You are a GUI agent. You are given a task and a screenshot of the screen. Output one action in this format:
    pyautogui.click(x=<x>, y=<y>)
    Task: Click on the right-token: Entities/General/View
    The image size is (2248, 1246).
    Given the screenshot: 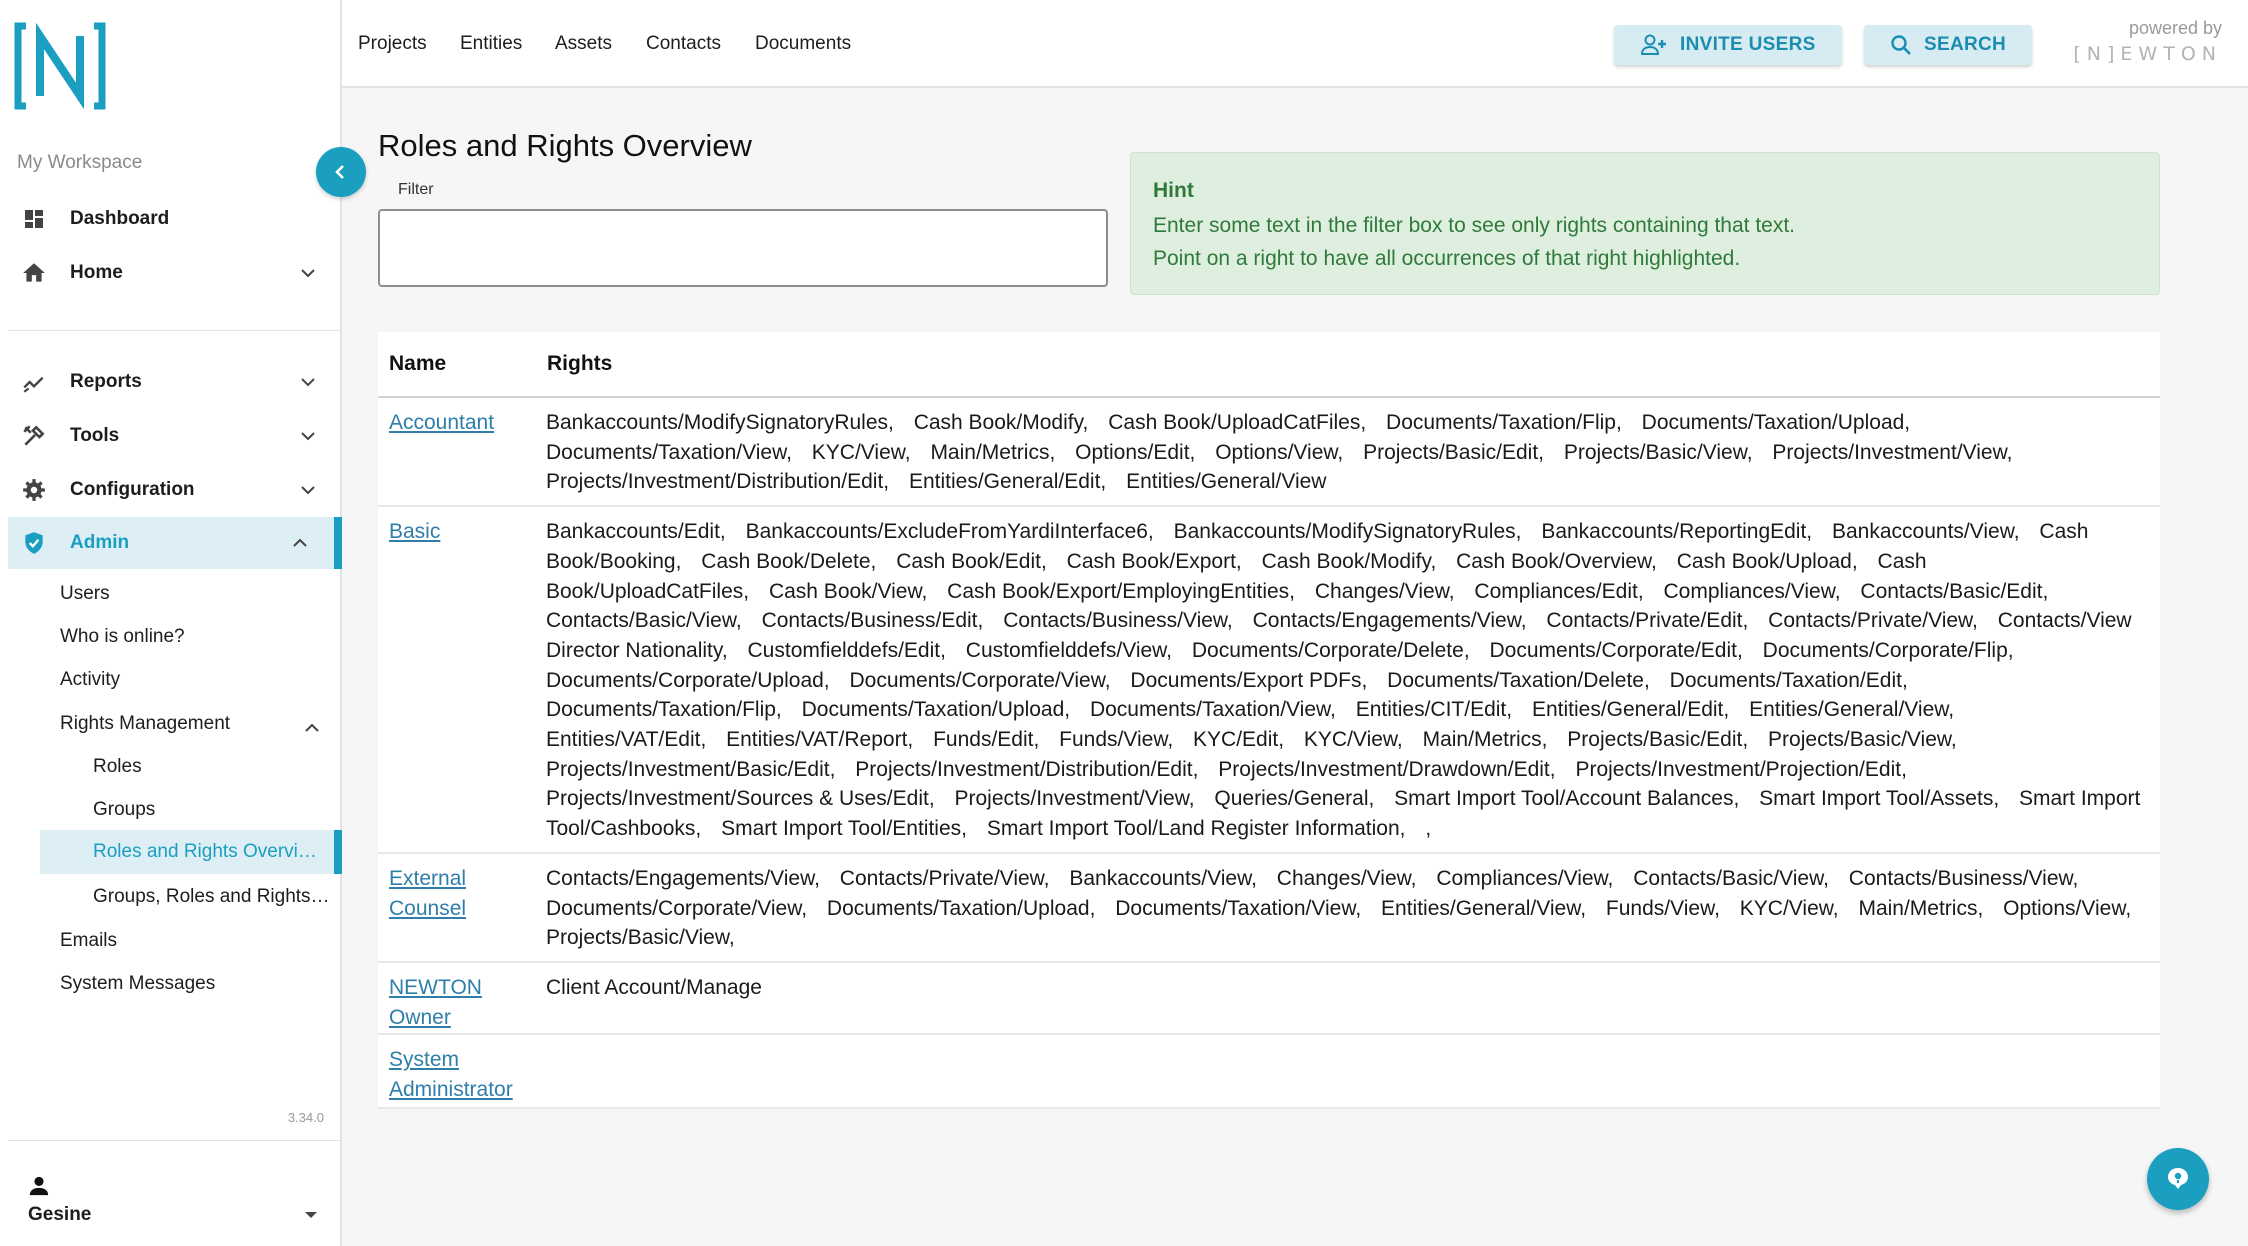 What is the action you would take?
    pyautogui.click(x=1226, y=481)
    